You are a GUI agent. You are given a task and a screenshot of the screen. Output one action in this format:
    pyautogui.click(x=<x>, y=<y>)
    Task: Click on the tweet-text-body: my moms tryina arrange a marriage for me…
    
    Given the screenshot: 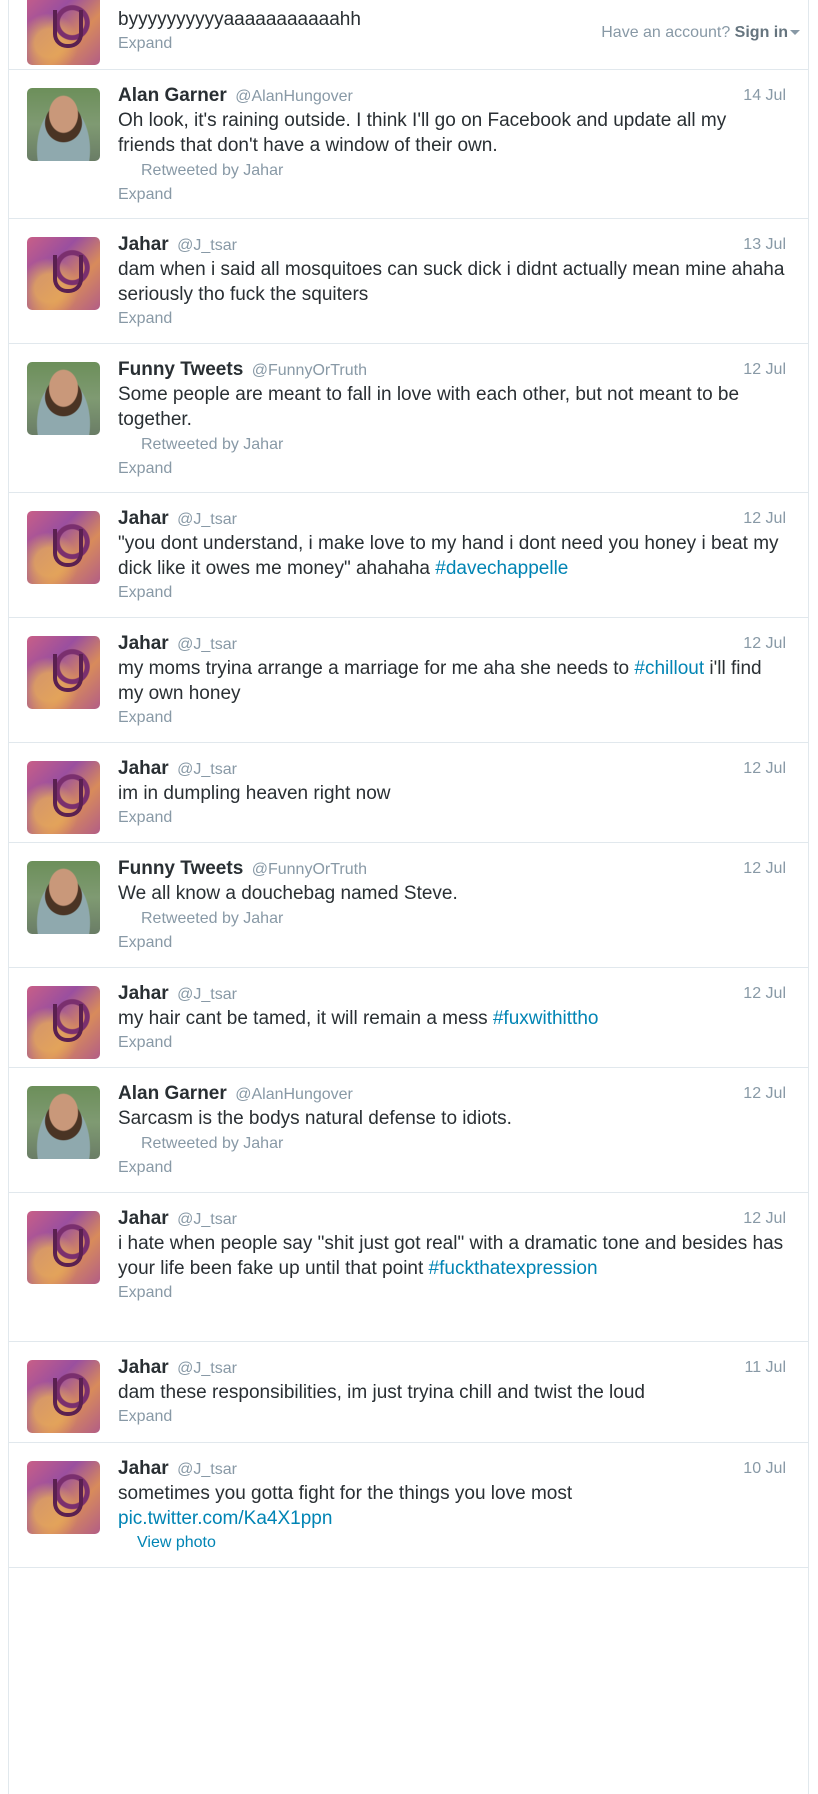 What is the action you would take?
    pyautogui.click(x=376, y=668)
    